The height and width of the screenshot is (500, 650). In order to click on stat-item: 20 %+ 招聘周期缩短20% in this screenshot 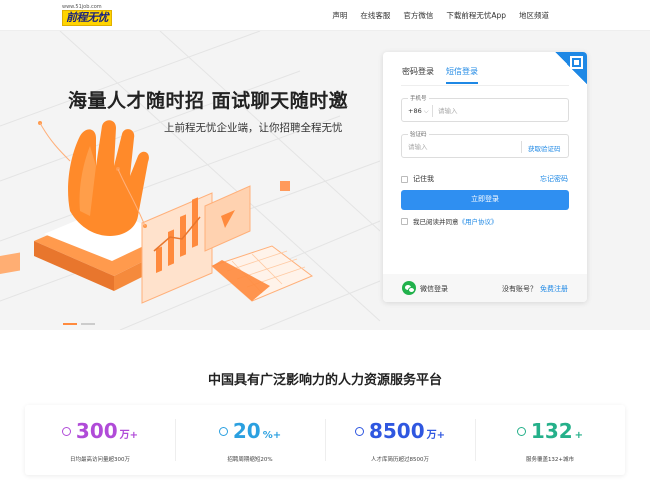, I will do `click(250, 440)`.